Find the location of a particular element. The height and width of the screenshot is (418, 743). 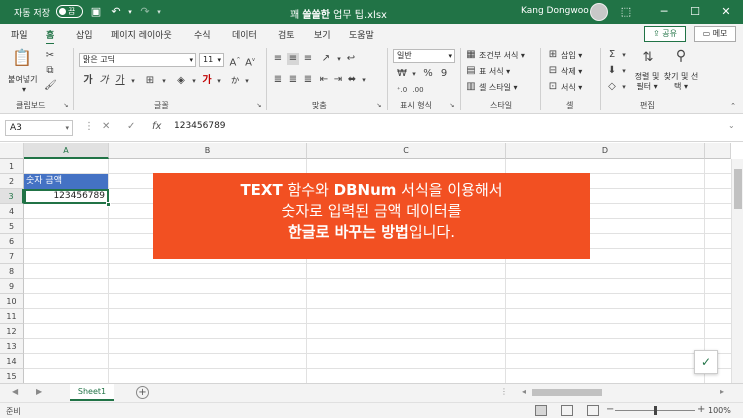

fill-icon: ⬇ is located at coordinates (612, 71).